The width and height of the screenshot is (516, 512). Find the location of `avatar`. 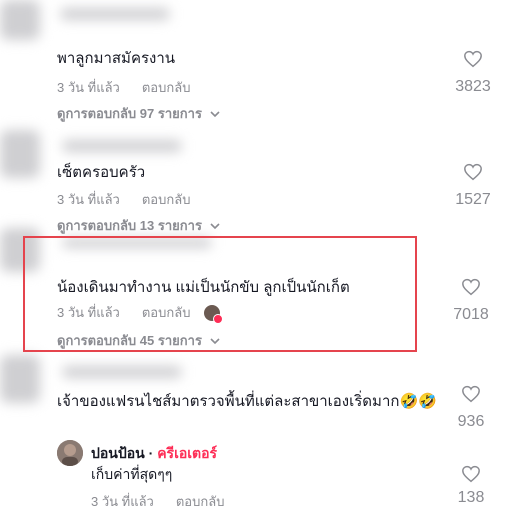

avatar is located at coordinates (70, 453).